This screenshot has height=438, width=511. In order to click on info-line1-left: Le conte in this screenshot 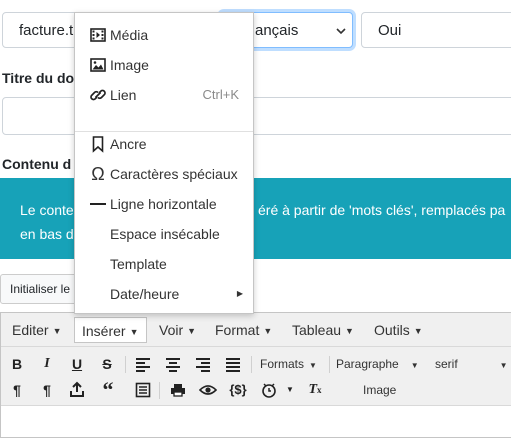, I will do `click(47, 210)`.